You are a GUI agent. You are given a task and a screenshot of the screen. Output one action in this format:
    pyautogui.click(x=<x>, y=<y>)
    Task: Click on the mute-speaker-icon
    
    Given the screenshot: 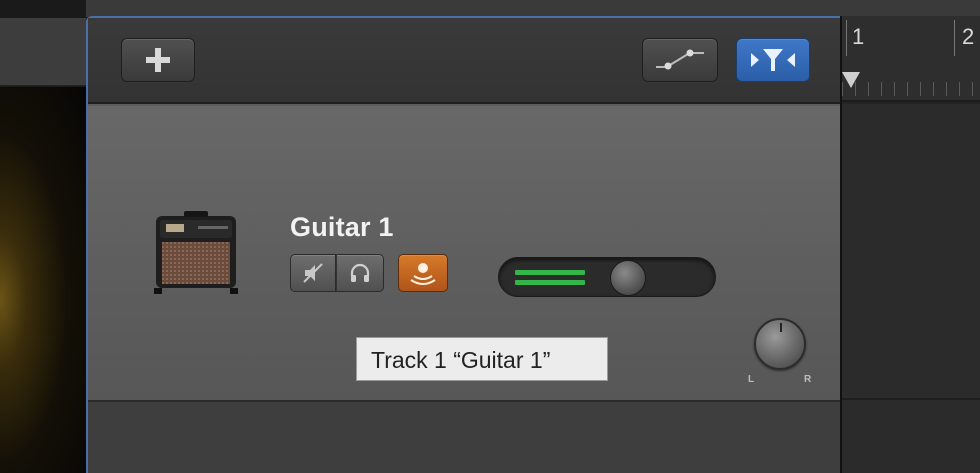 What is the action you would take?
    pyautogui.click(x=313, y=273)
    